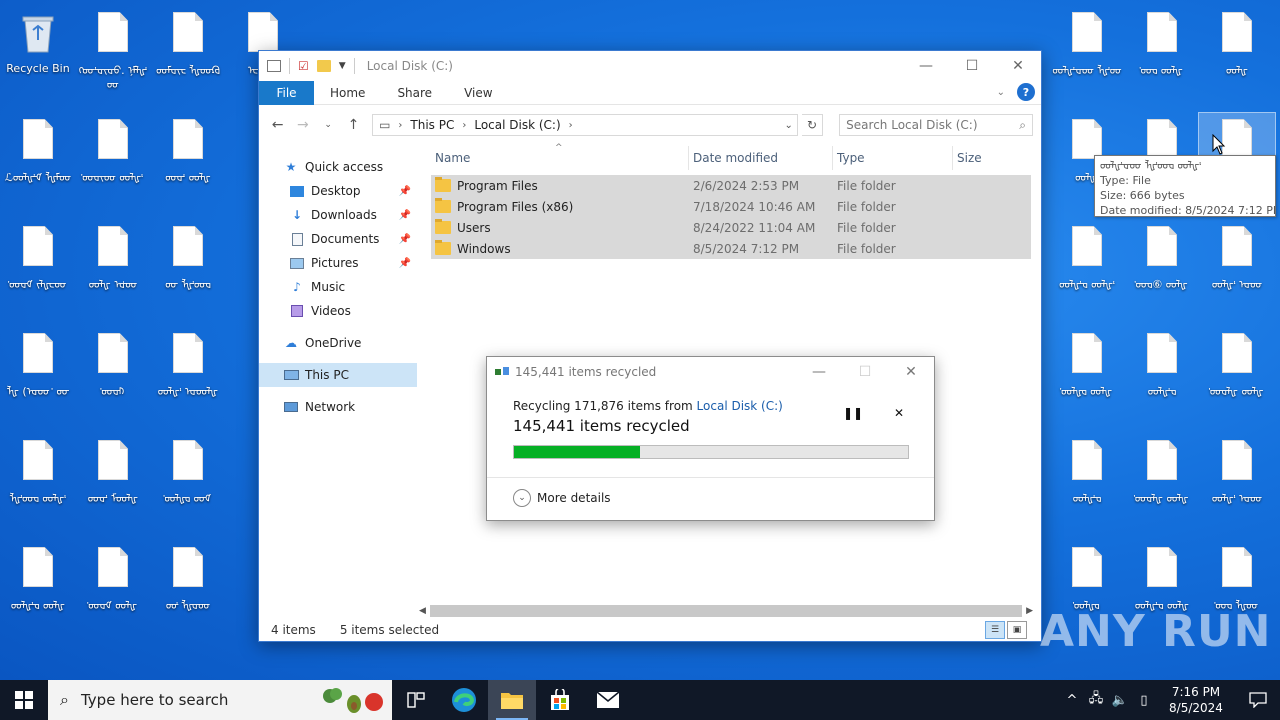  Describe the element at coordinates (188, 56) in the screenshot. I see `desktop-file-shortcut: ᡂᡏᡆᡕᡄ ᡀᡂᡗᡆ` at that location.